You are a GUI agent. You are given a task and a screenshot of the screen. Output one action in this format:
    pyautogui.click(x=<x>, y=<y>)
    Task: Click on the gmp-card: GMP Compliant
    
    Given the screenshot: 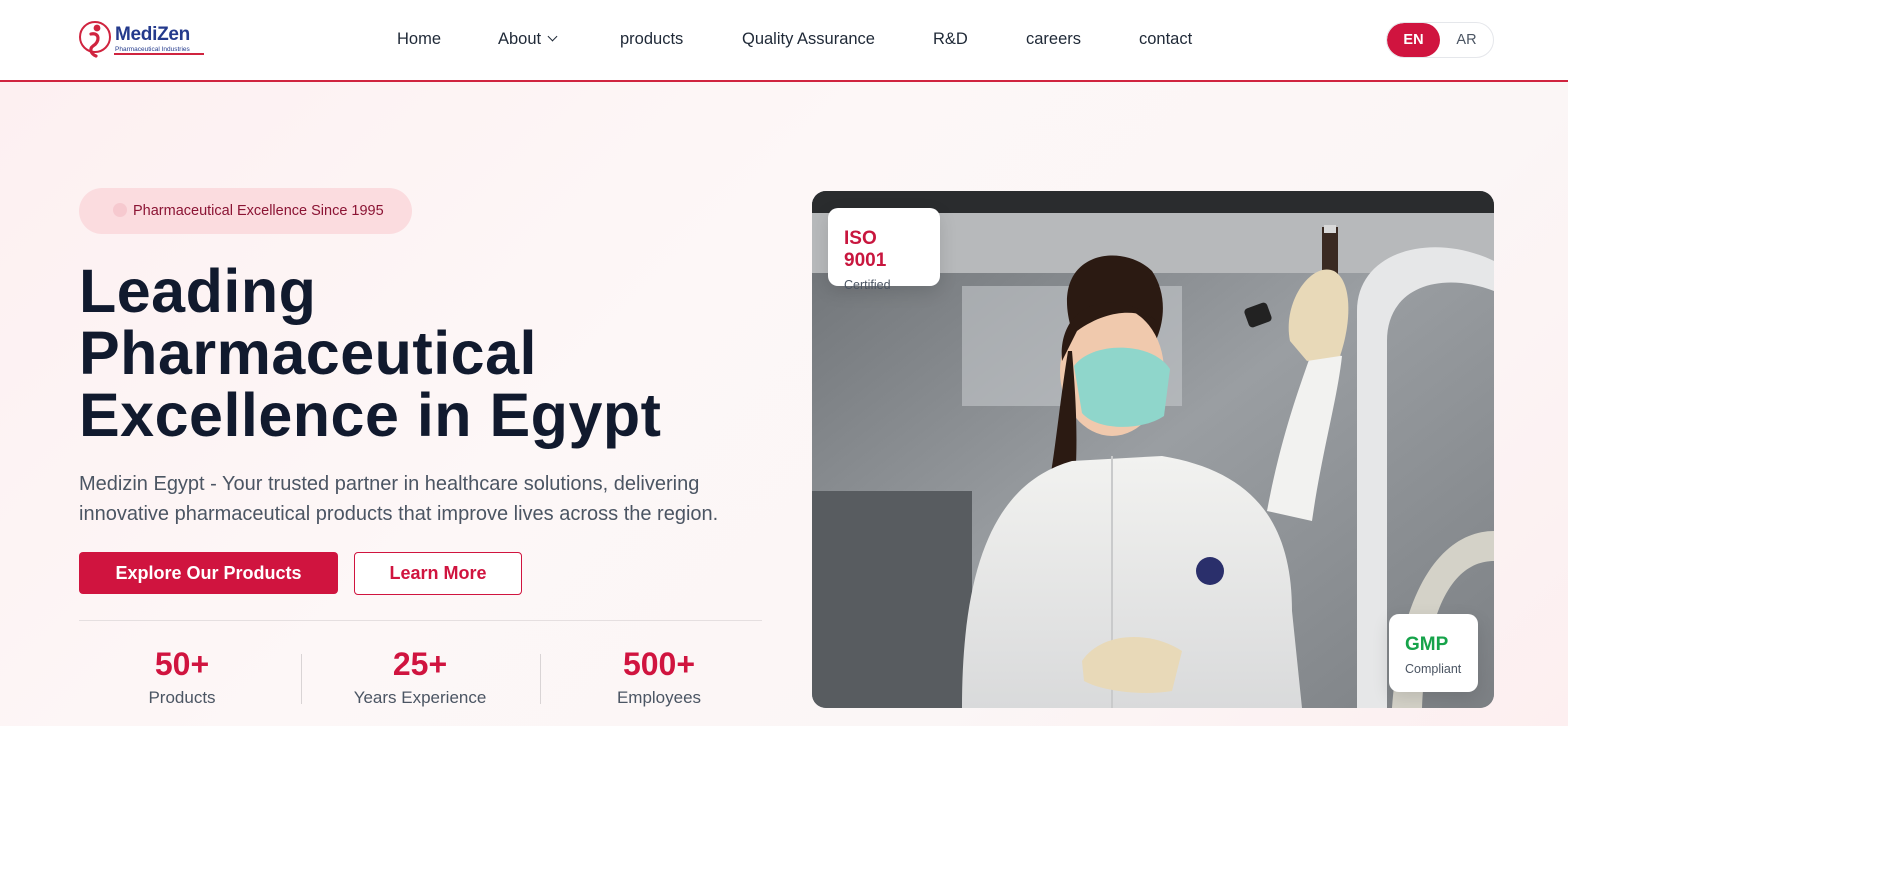 What is the action you would take?
    pyautogui.click(x=1433, y=653)
    